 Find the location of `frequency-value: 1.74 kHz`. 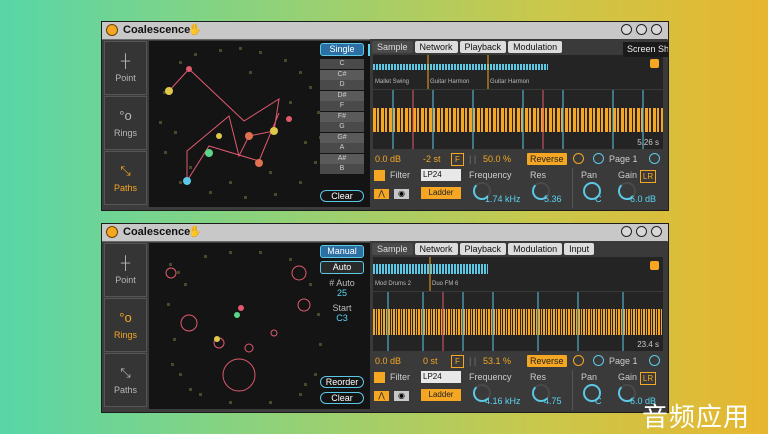

frequency-value: 1.74 kHz is located at coordinates (503, 199).